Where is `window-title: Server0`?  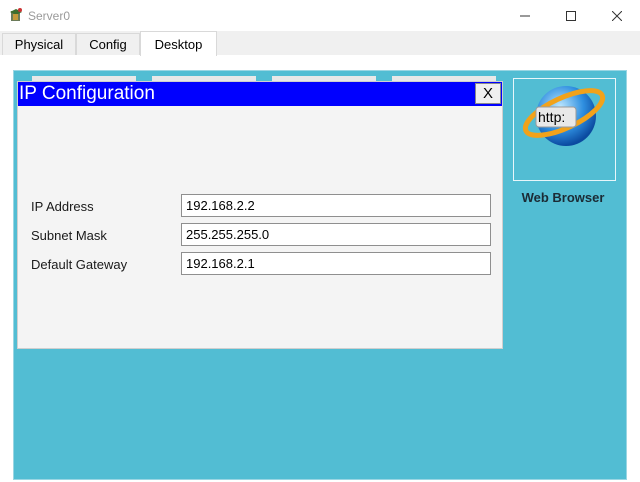 window-title: Server0 is located at coordinates (49, 16).